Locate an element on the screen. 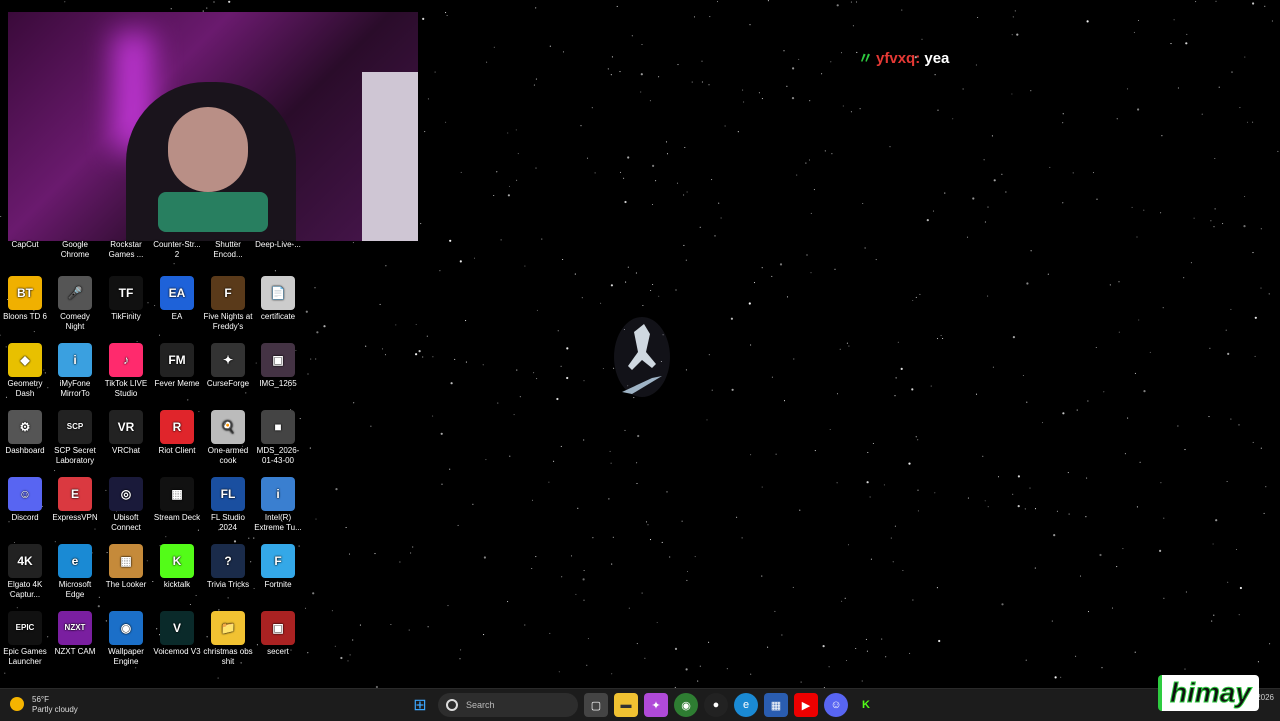 Image resolution: width=1280 pixels, height=721 pixels. desktop-icon-expressvpn: E ExpressVPN is located at coordinates (75, 500).